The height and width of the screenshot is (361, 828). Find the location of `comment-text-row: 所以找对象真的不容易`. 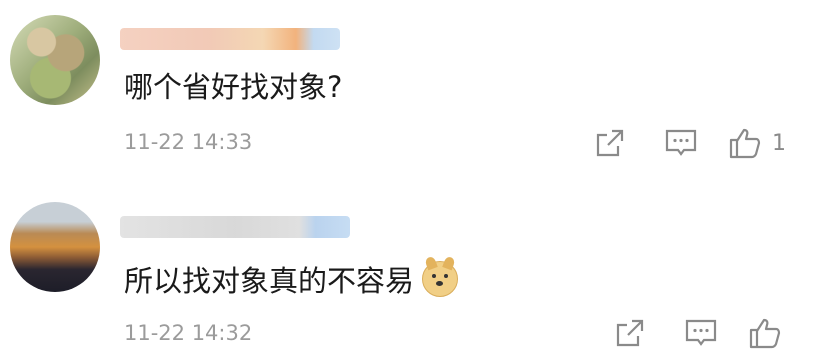

comment-text-row: 所以找对象真的不容易 is located at coordinates (291, 279).